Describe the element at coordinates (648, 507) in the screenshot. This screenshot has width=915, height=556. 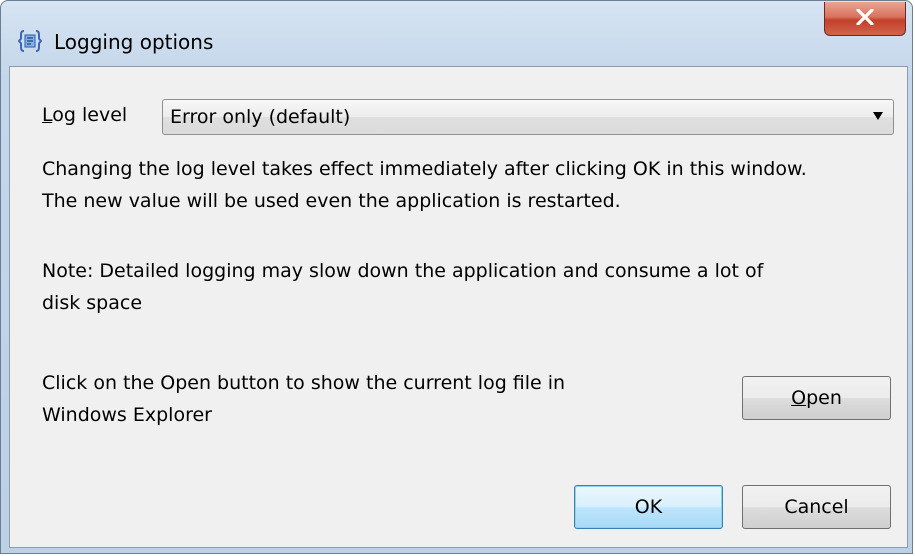
I see `ok-button: OK` at that location.